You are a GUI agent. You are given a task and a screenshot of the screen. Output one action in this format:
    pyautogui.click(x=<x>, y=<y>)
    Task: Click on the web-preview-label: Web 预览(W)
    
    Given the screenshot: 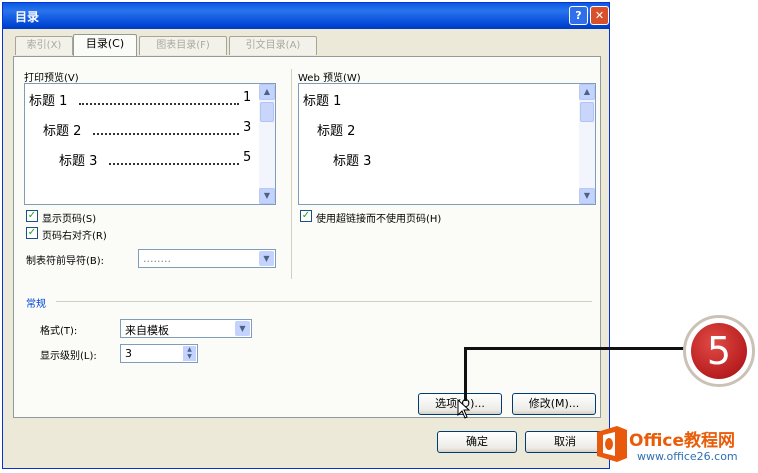 What is the action you would take?
    pyautogui.click(x=329, y=78)
    